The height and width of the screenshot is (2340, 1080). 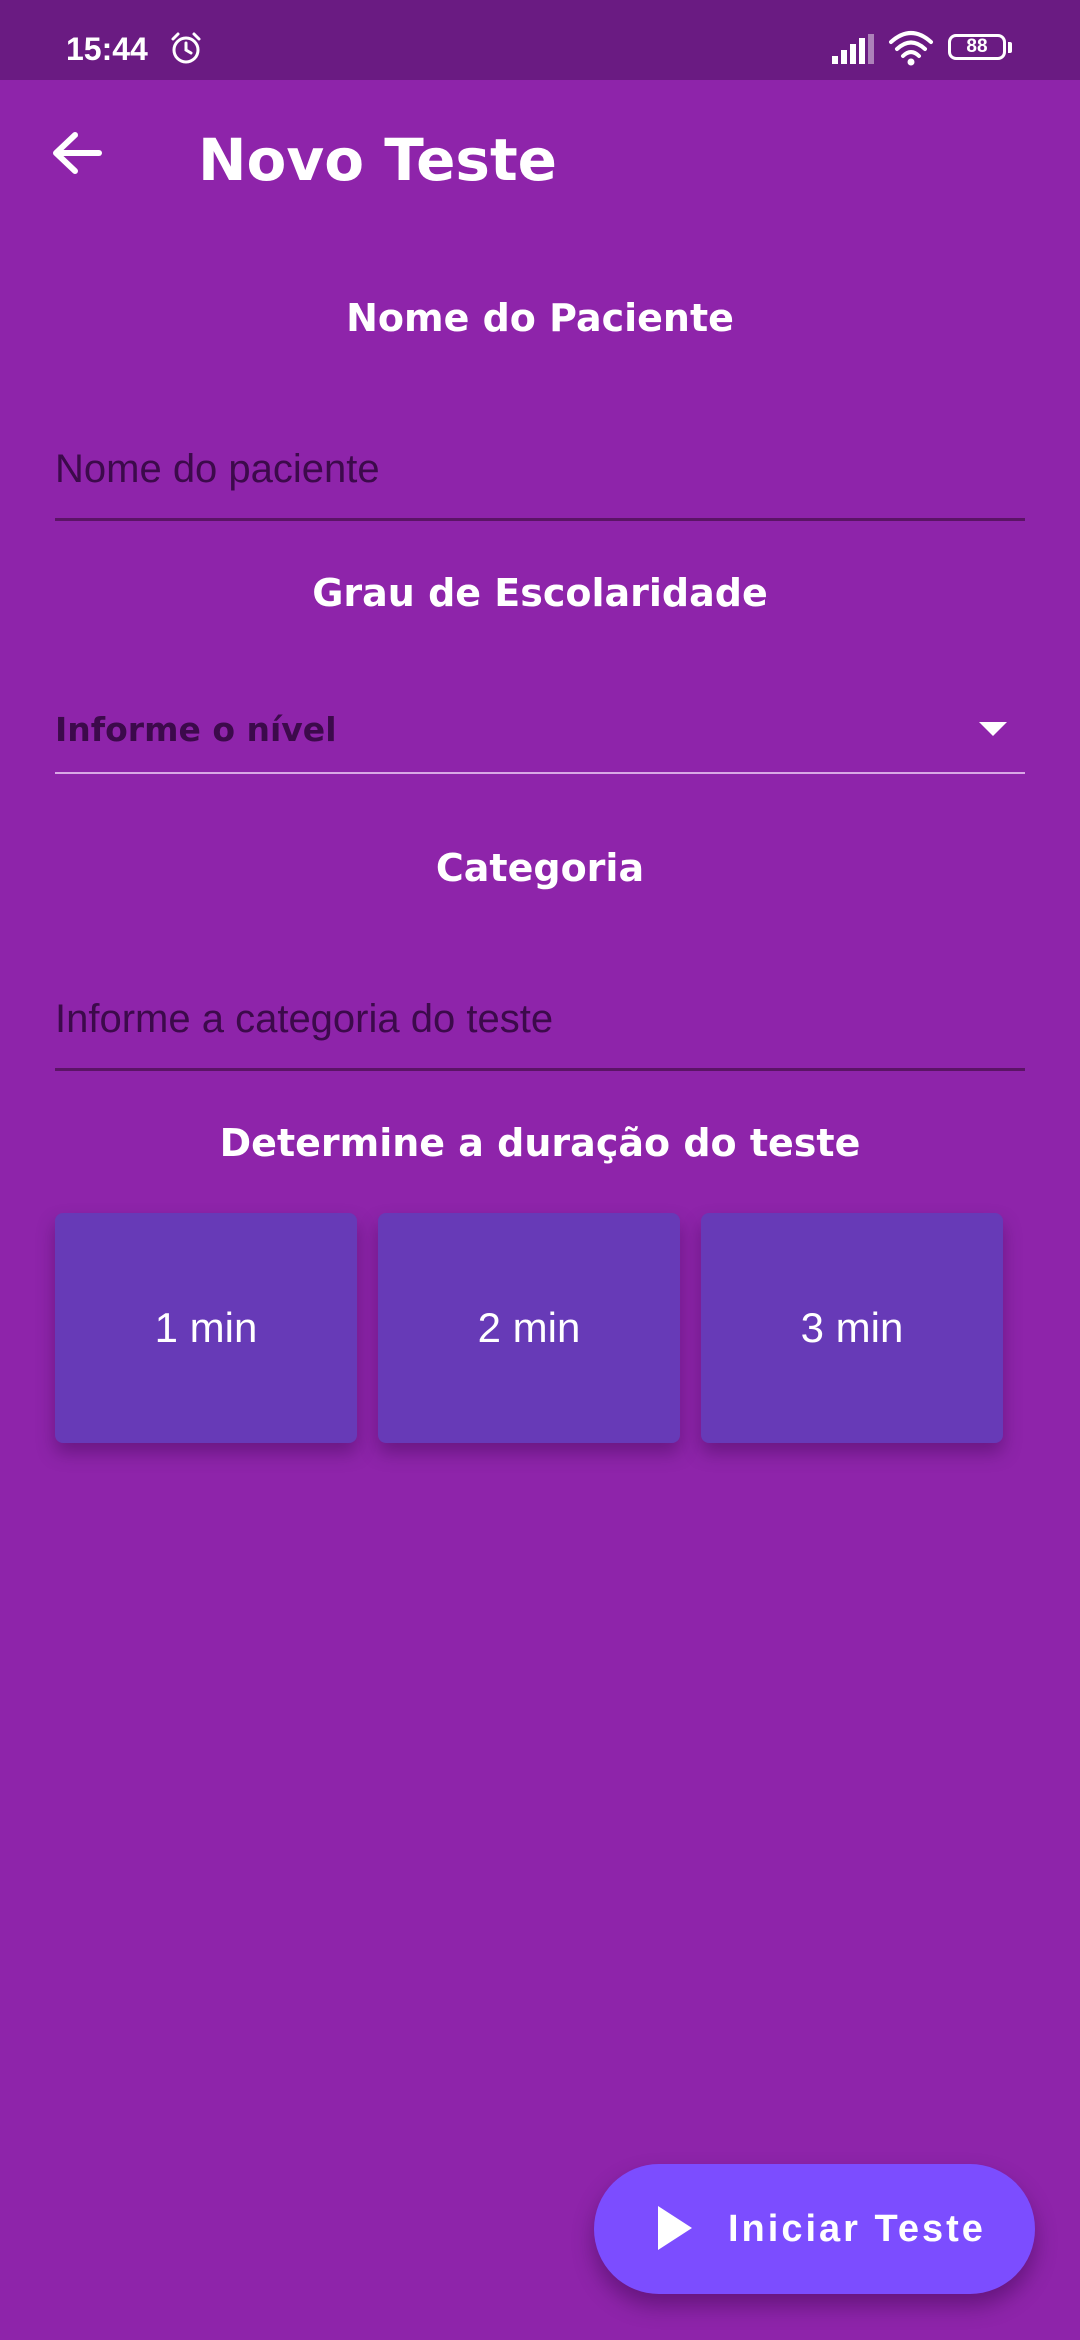 What do you see at coordinates (540, 737) in the screenshot?
I see `education-dropdown: Informe o nível` at bounding box center [540, 737].